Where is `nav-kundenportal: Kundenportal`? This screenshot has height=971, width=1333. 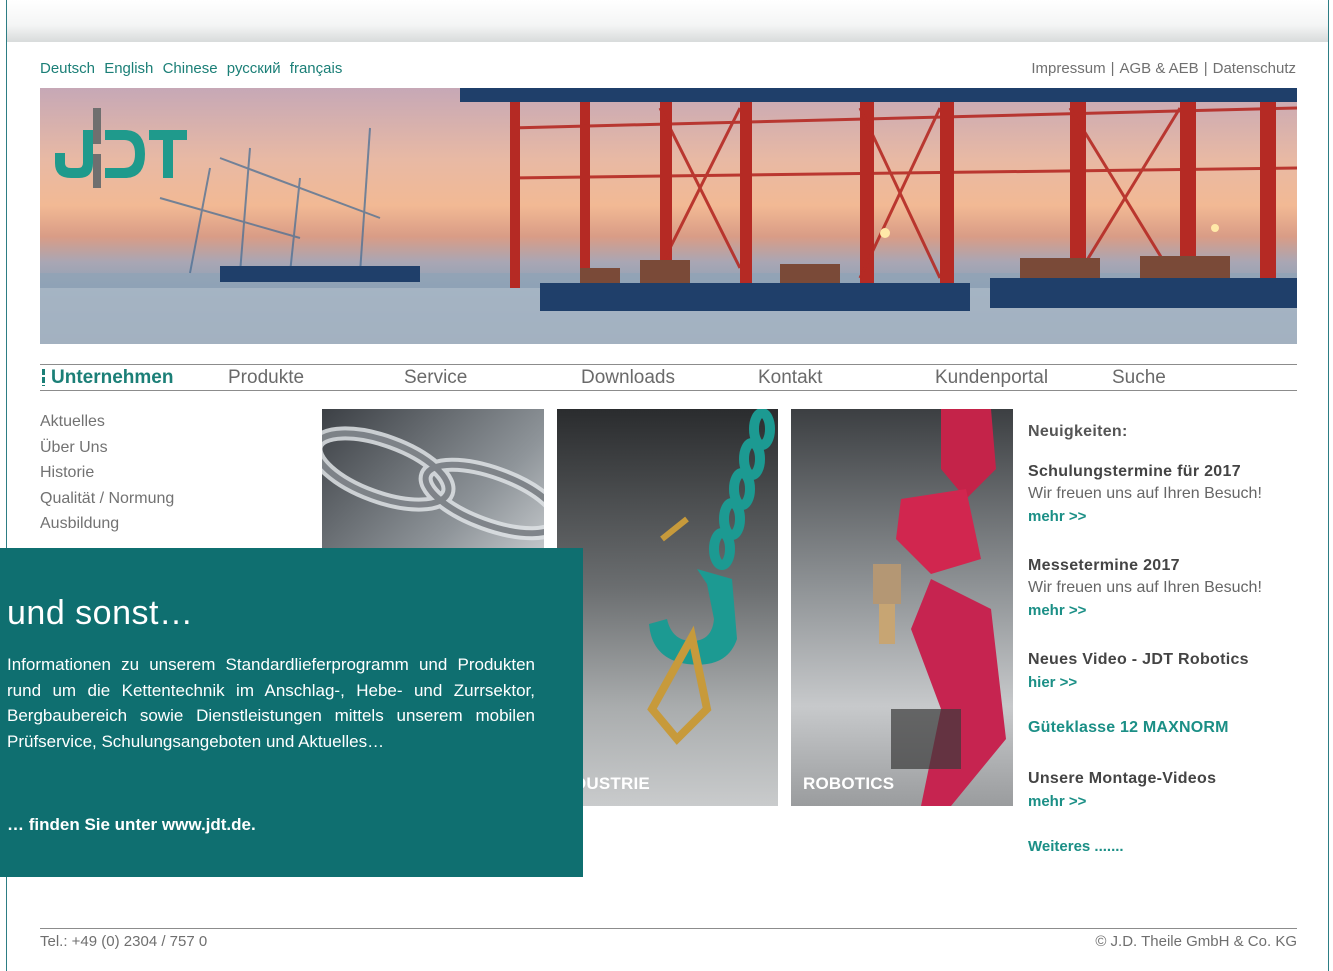
nav-kundenportal: Kundenportal is located at coordinates (991, 378).